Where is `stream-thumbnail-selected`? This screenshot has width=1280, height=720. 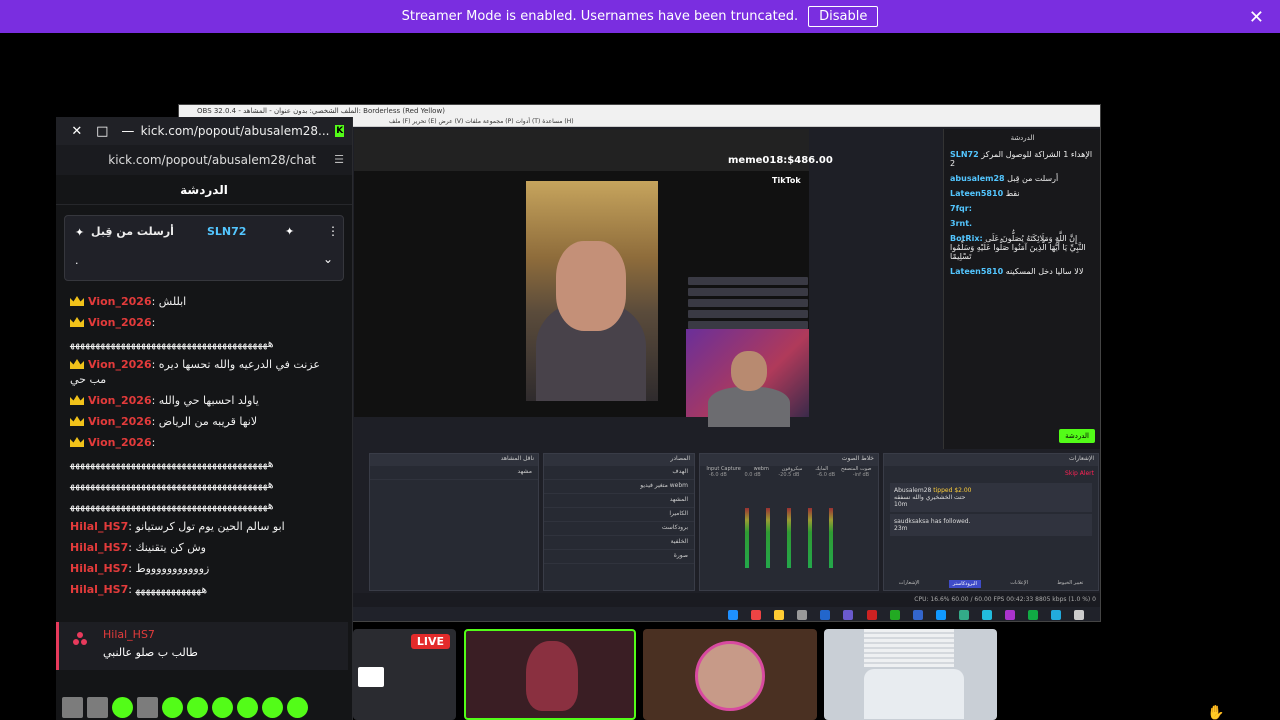 stream-thumbnail-selected is located at coordinates (550, 674).